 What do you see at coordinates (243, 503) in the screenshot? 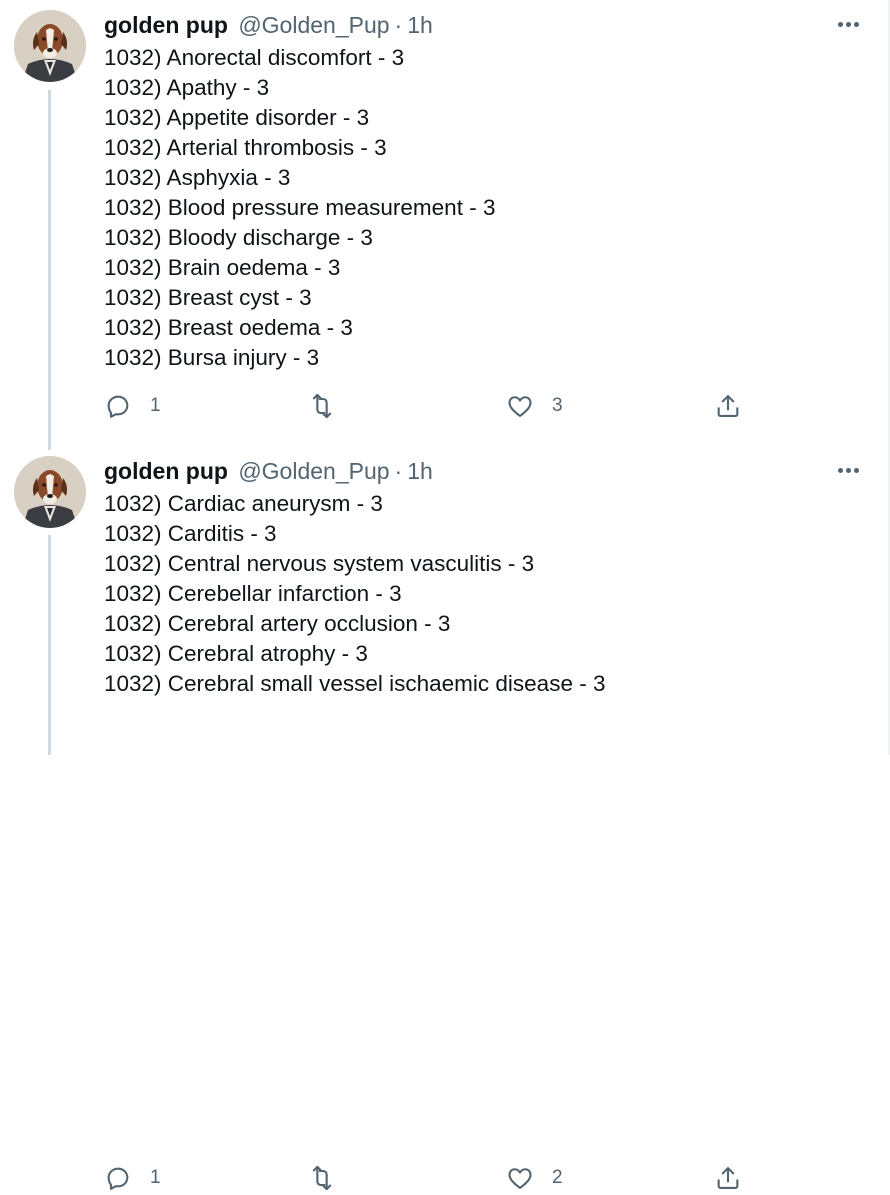
I see `tweet-line: 1032) Cardiac aneurysm - 3` at bounding box center [243, 503].